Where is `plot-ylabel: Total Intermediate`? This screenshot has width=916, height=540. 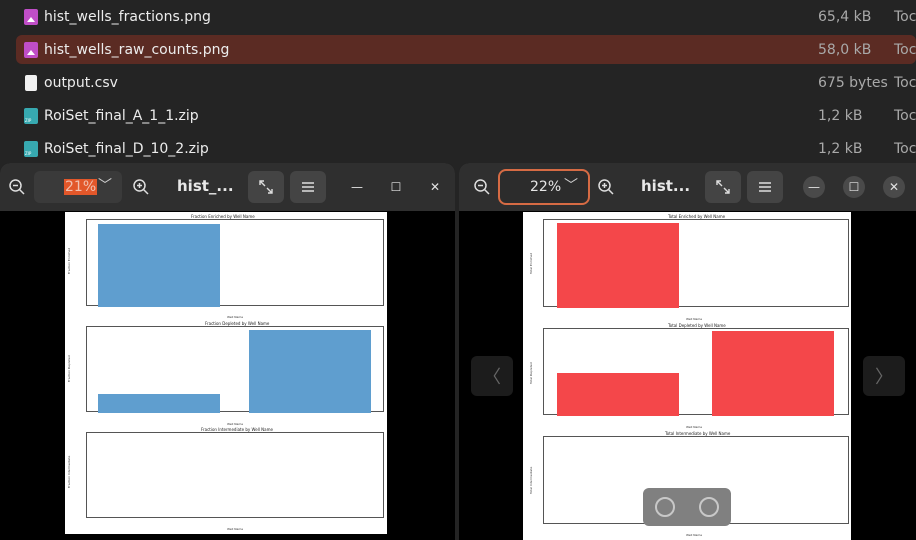
plot-ylabel: Total Intermediate is located at coordinates (531, 480).